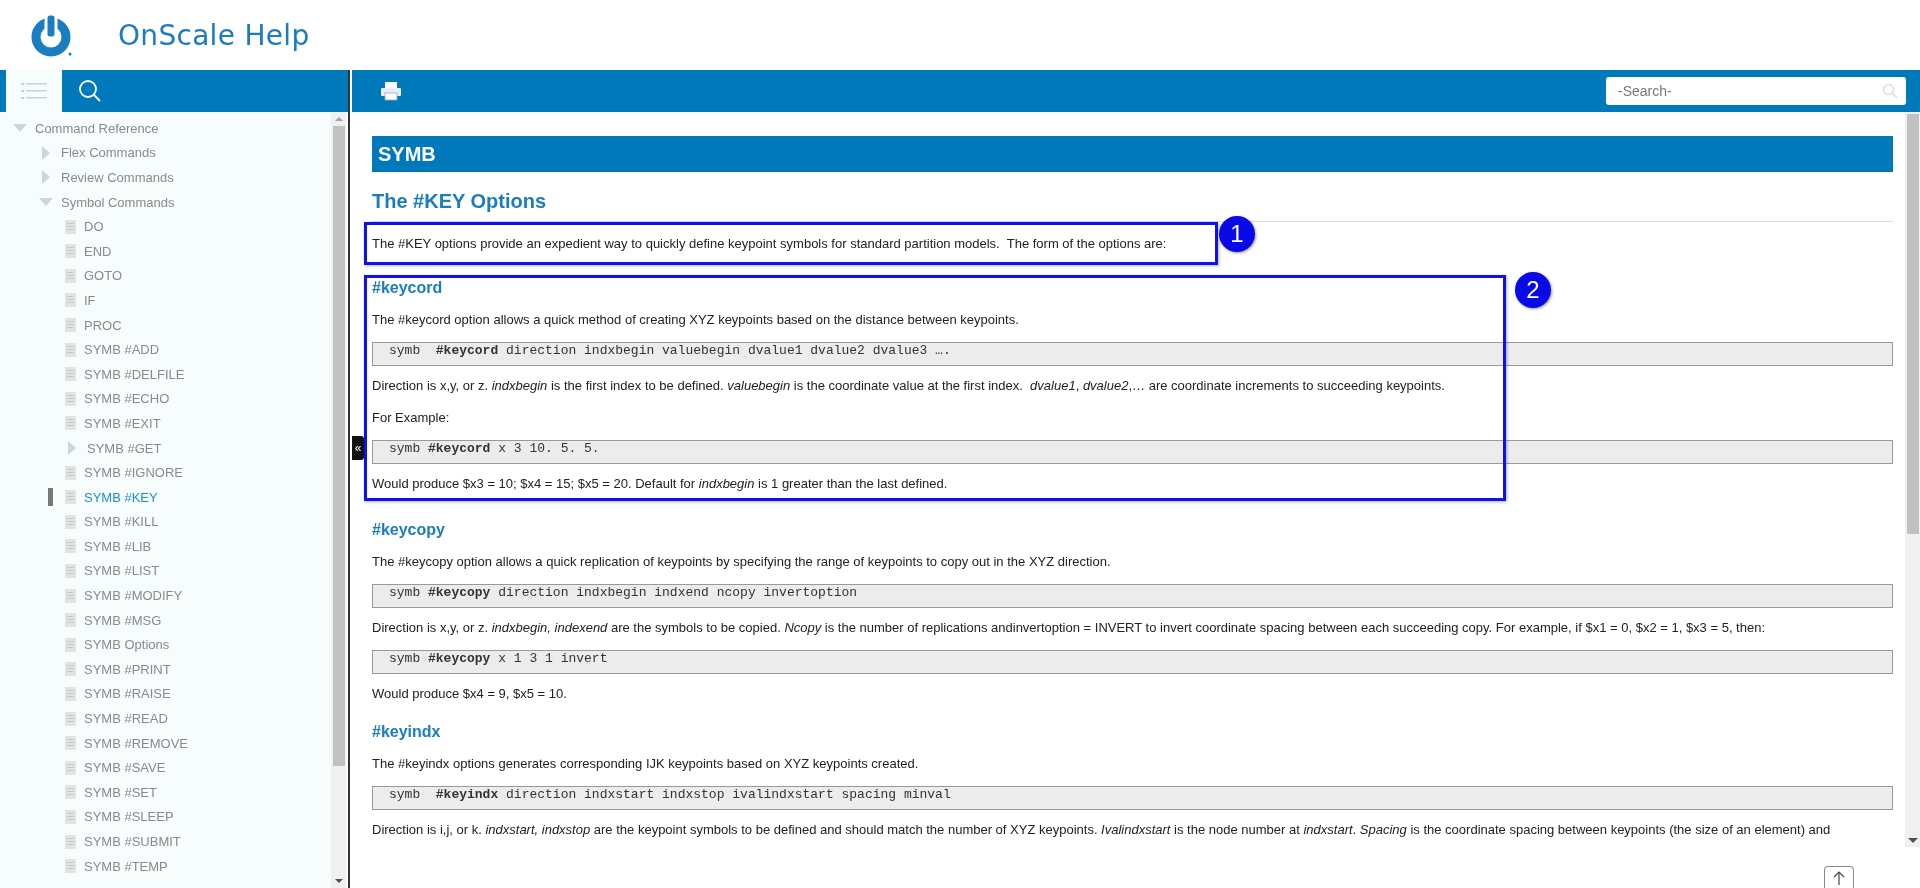 The height and width of the screenshot is (888, 1920). Describe the element at coordinates (94, 227) in the screenshot. I see `tree-item: DO` at that location.